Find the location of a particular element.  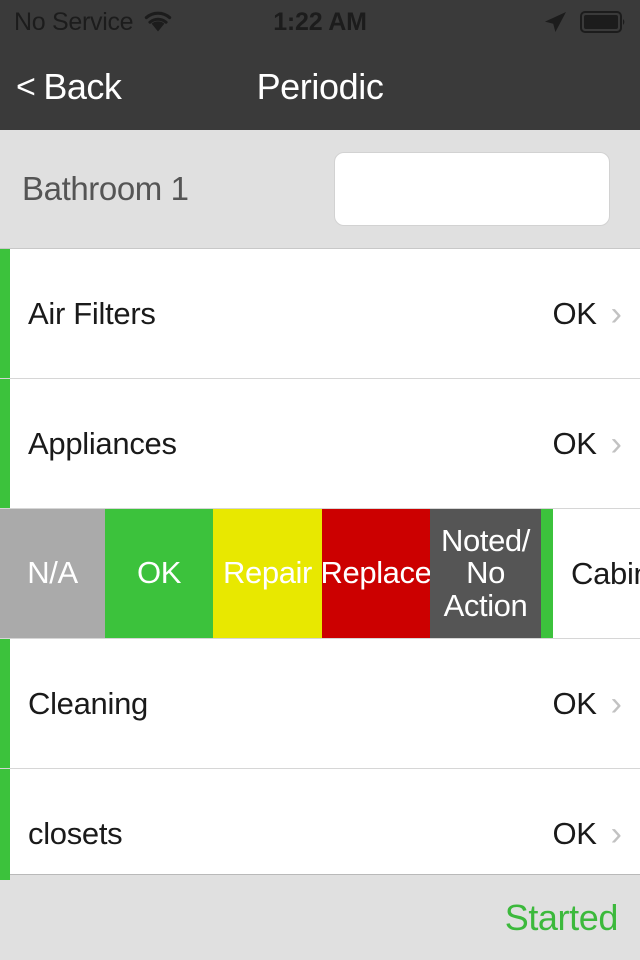

section-title: Bathroom 1 is located at coordinates (105, 188).